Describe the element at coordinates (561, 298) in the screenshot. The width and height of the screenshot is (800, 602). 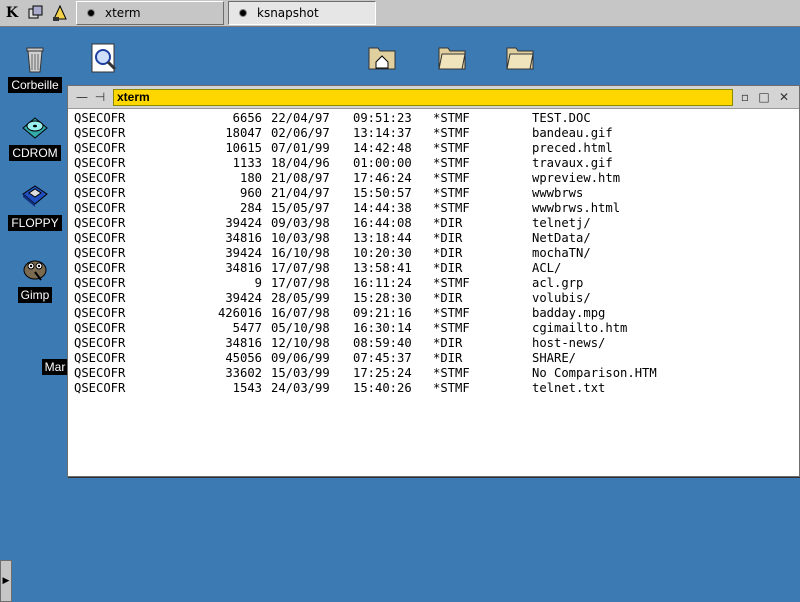
I see `listing-name: volubis/` at that location.